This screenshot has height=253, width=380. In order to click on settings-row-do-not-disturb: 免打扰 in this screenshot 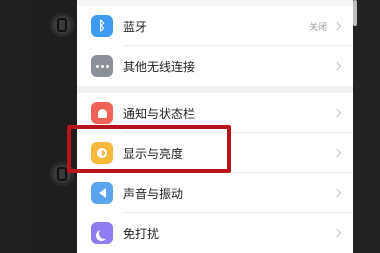, I will do `click(215, 233)`.